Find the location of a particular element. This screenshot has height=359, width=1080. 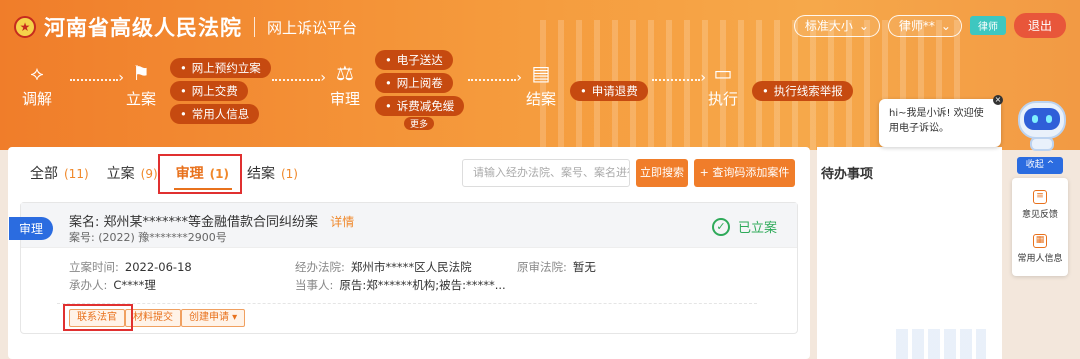

todo-title: 待办事项 is located at coordinates (847, 174).